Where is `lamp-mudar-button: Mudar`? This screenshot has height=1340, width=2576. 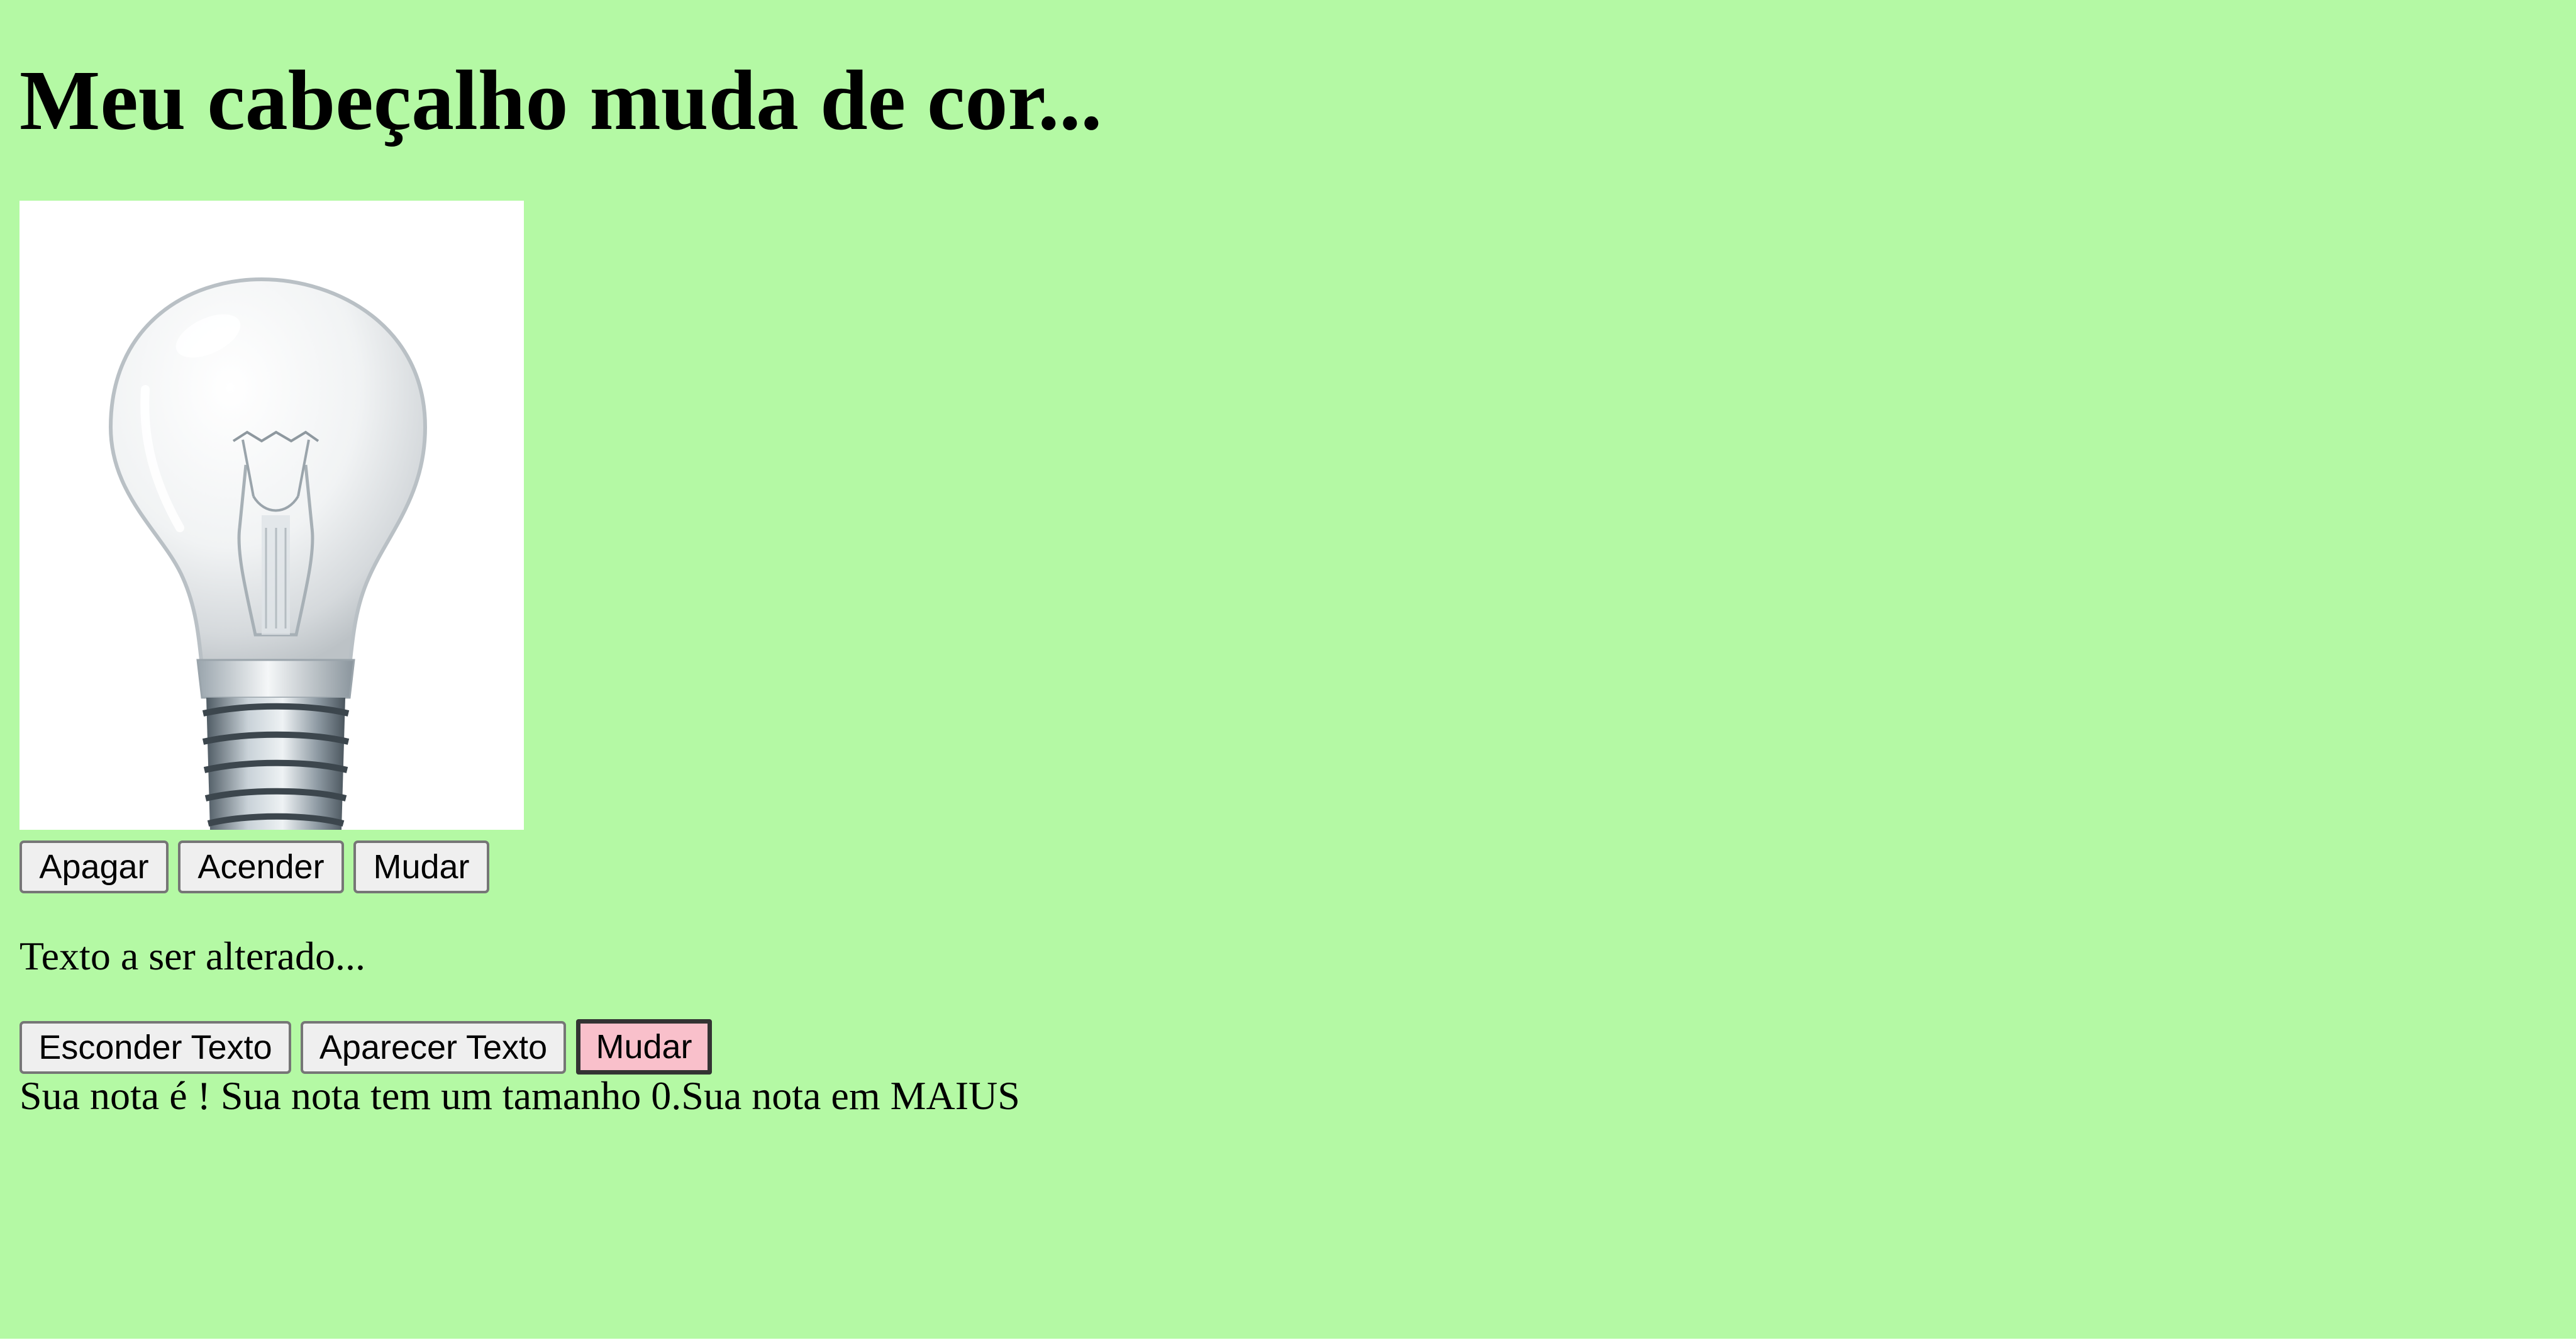 lamp-mudar-button: Mudar is located at coordinates (421, 866).